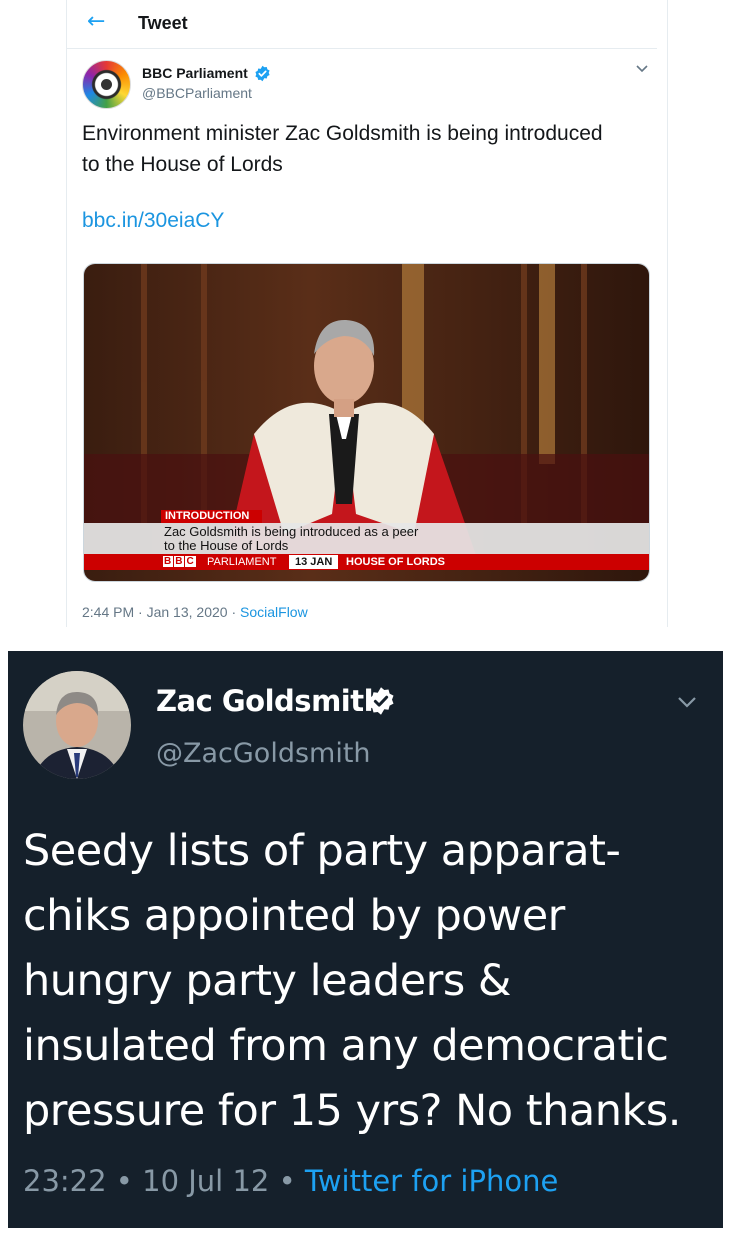 The width and height of the screenshot is (736, 1248). What do you see at coordinates (211, 516) in the screenshot?
I see `lower-third-tag: INTRODUCTION` at bounding box center [211, 516].